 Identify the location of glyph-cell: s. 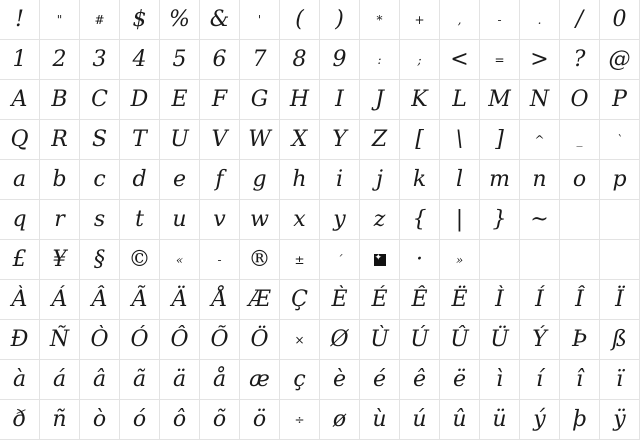
(100, 220).